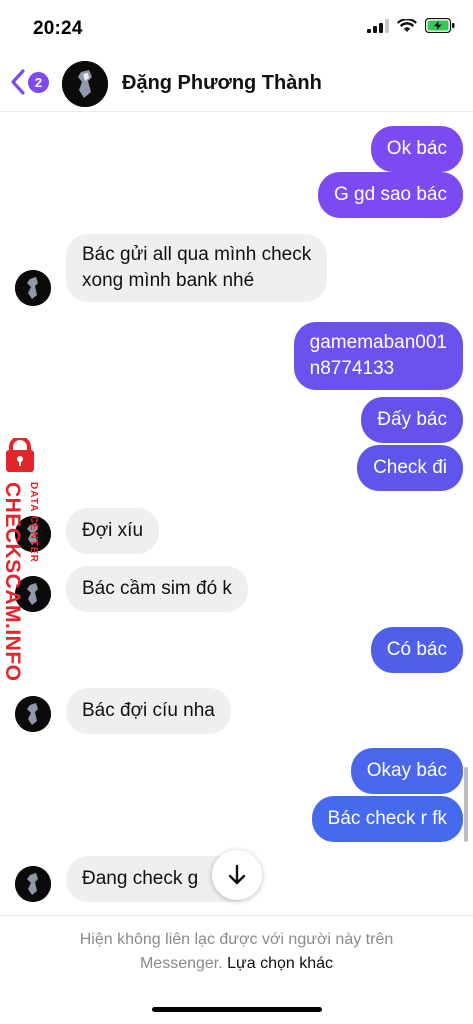  I want to click on chat-header: 2 Đặng Phương Thành, so click(236, 84).